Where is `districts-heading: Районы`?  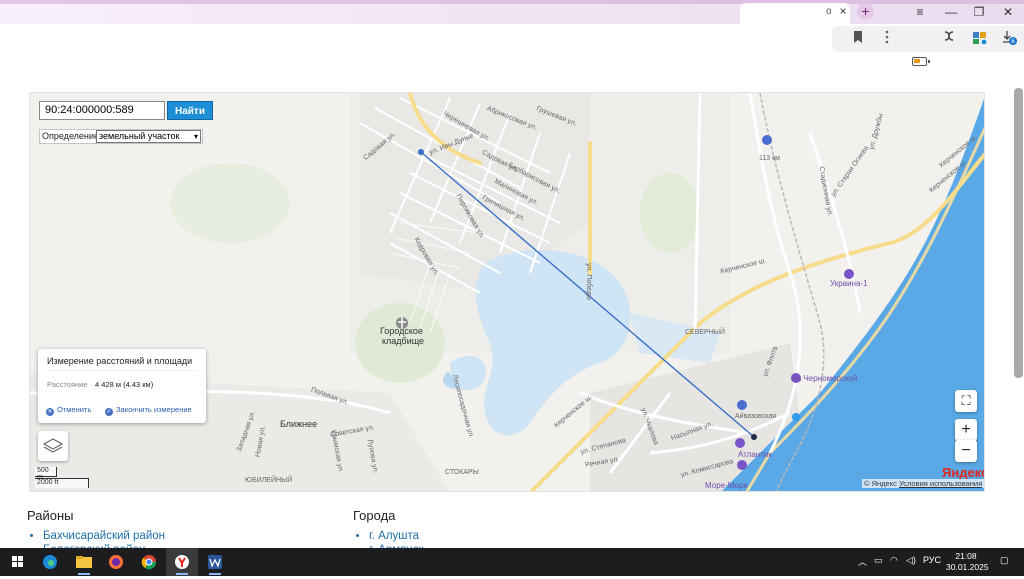
districts-heading: Районы is located at coordinates (50, 515).